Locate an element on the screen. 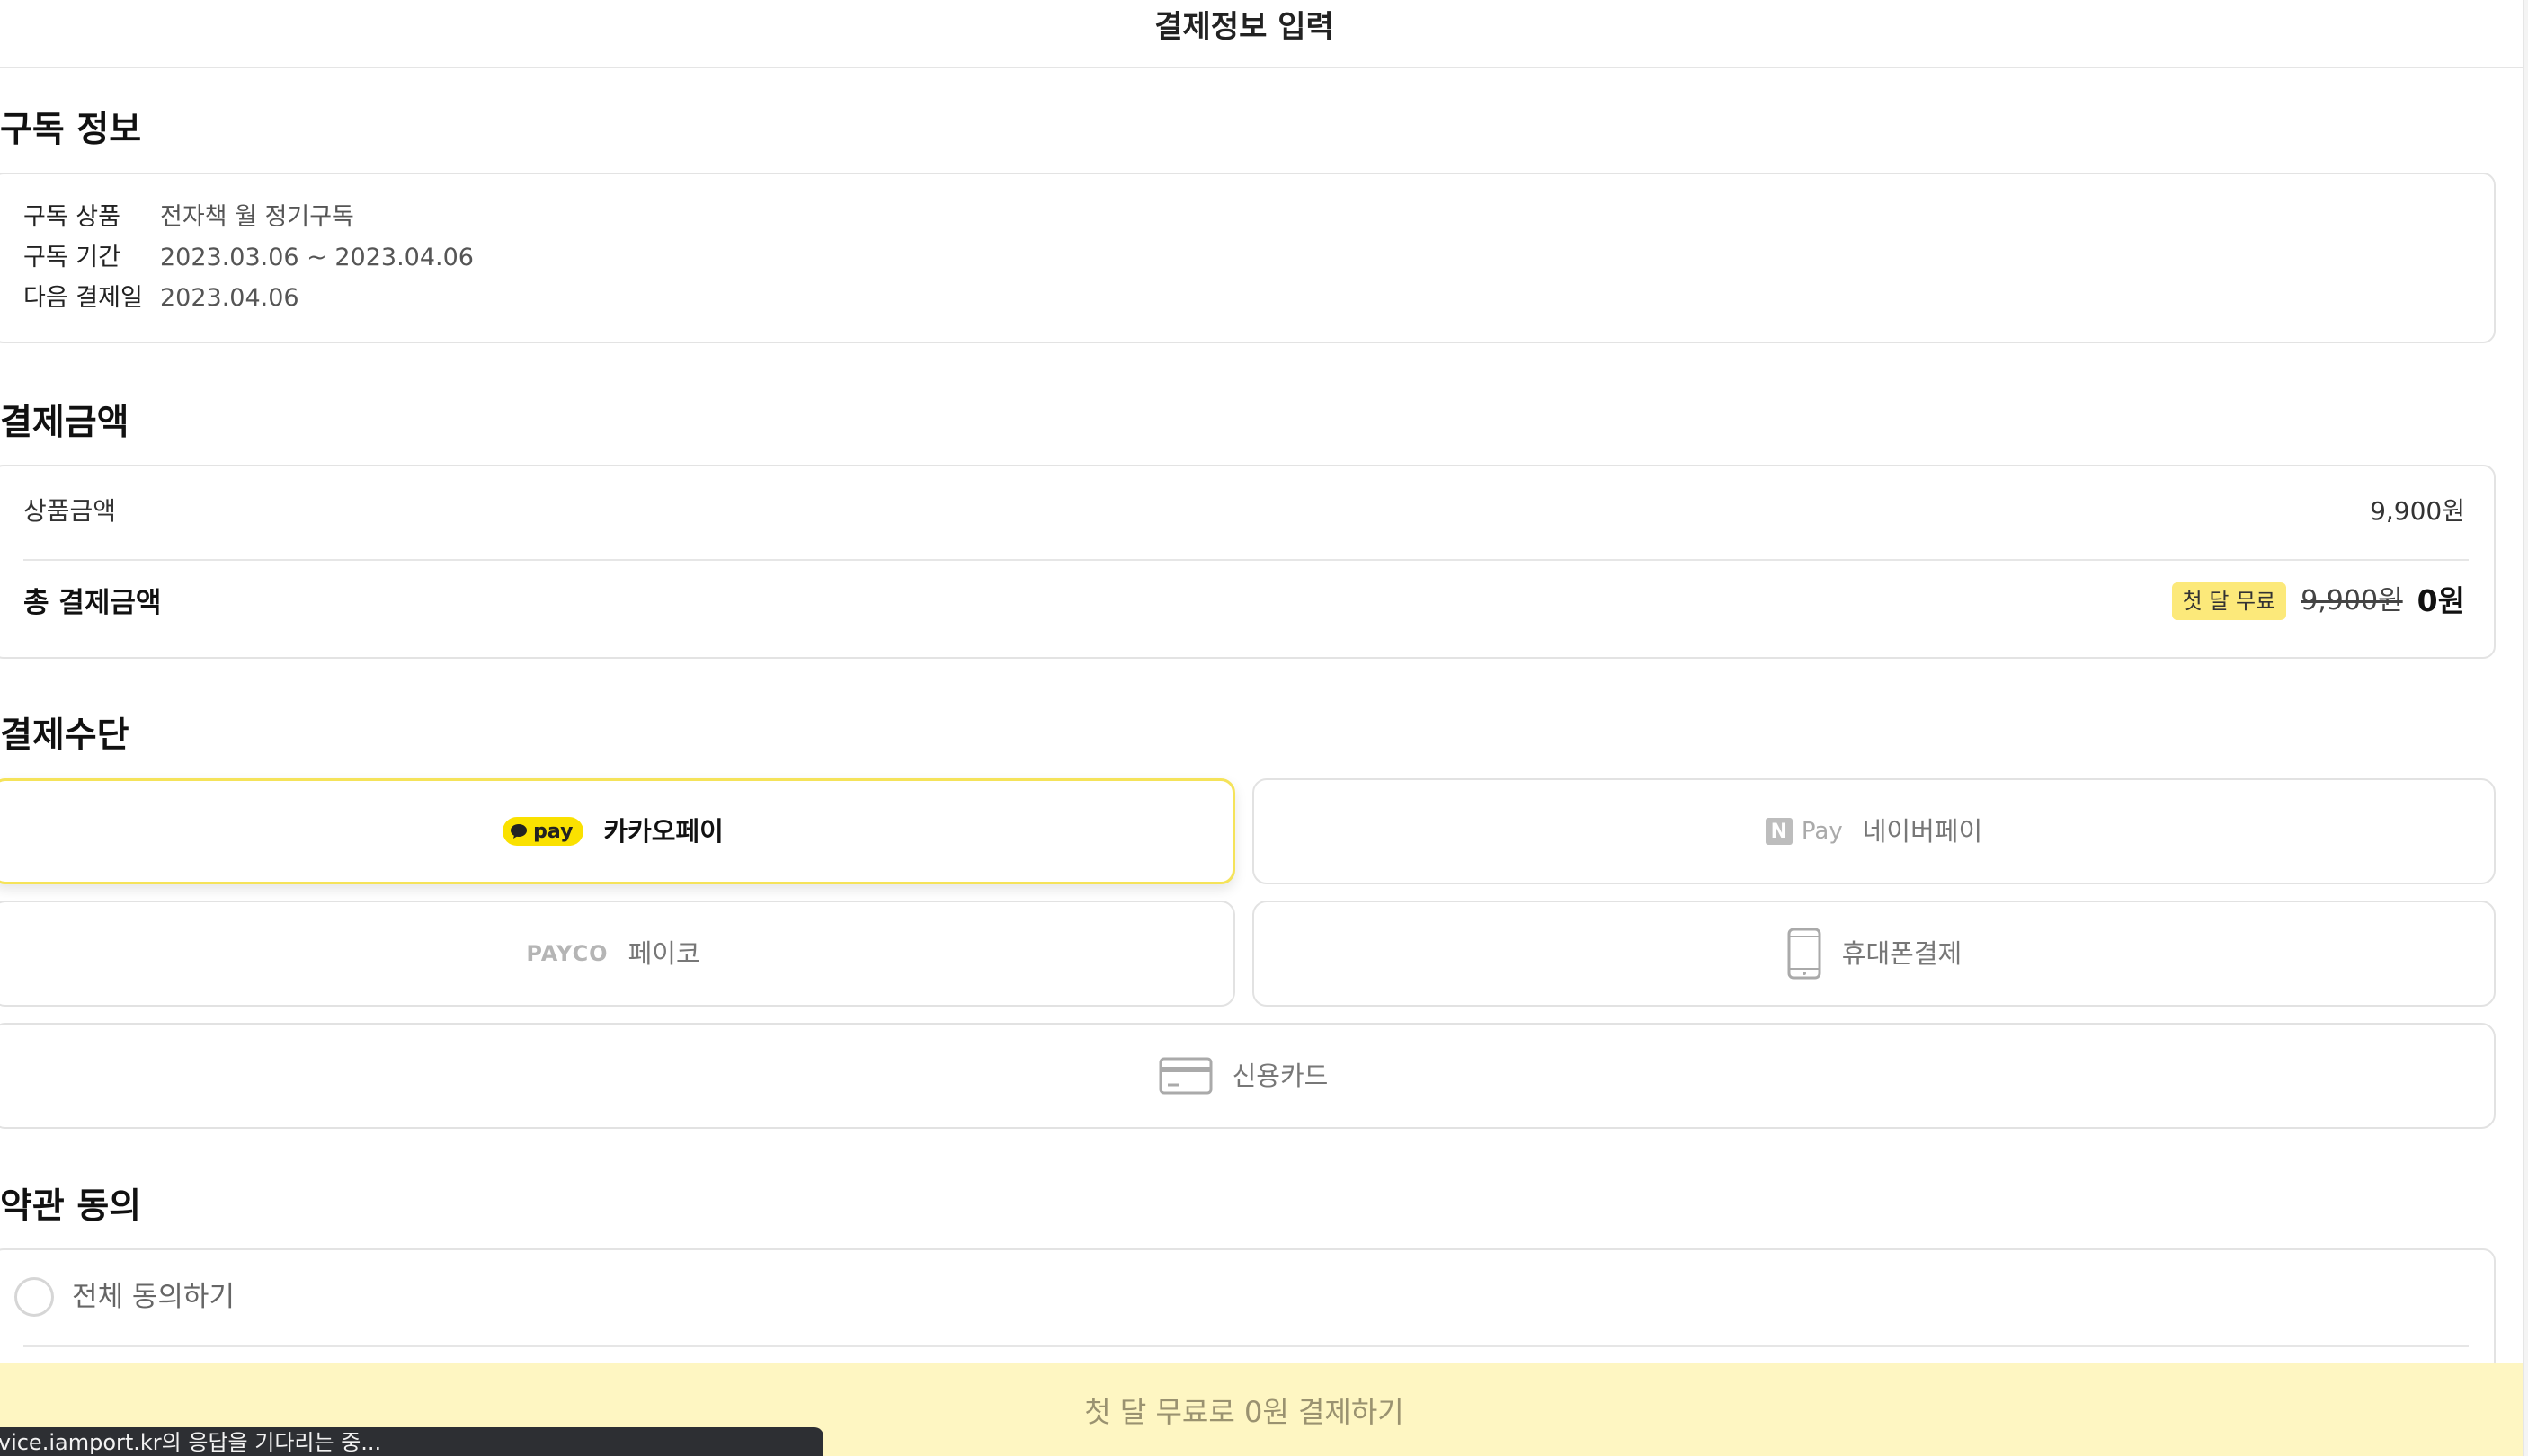 The height and width of the screenshot is (1456, 2528). subscription-product-row: 구독 상품 전자책 월 정기구독 is located at coordinates (188, 218).